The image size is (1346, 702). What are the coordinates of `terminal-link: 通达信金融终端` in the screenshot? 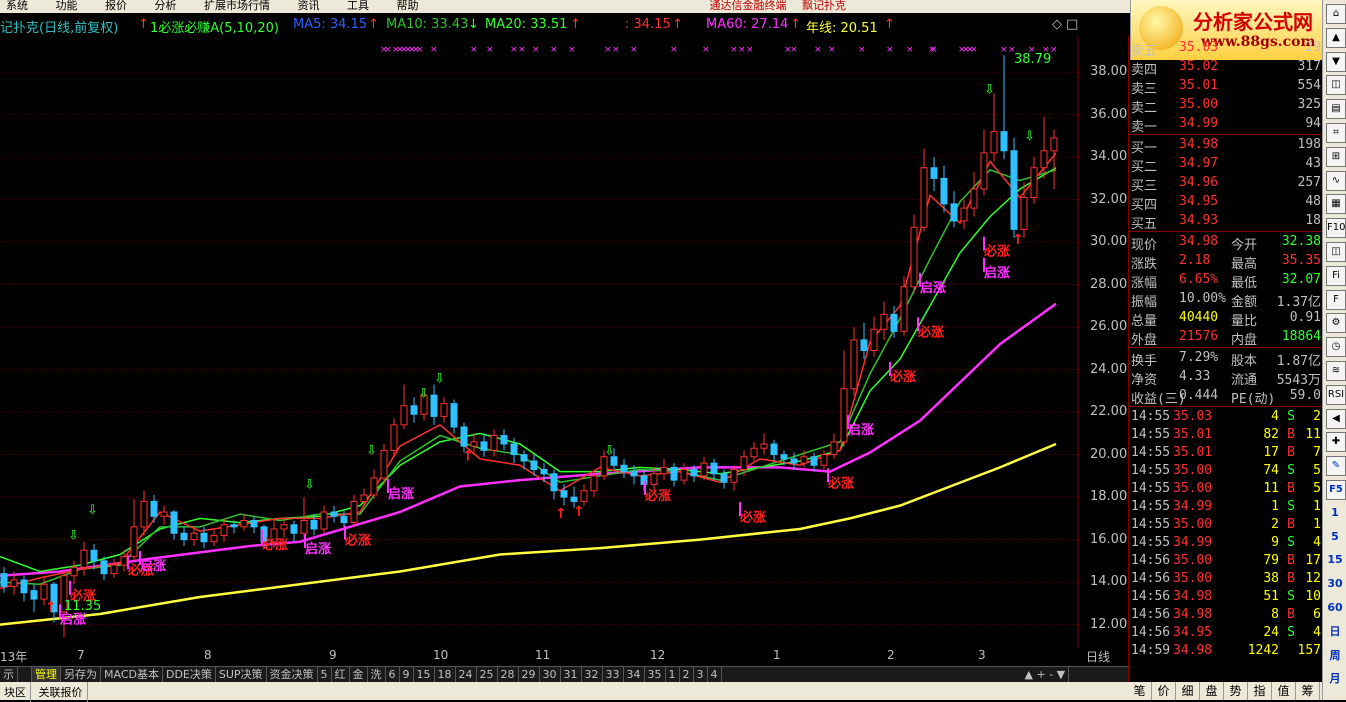 It's located at (748, 6).